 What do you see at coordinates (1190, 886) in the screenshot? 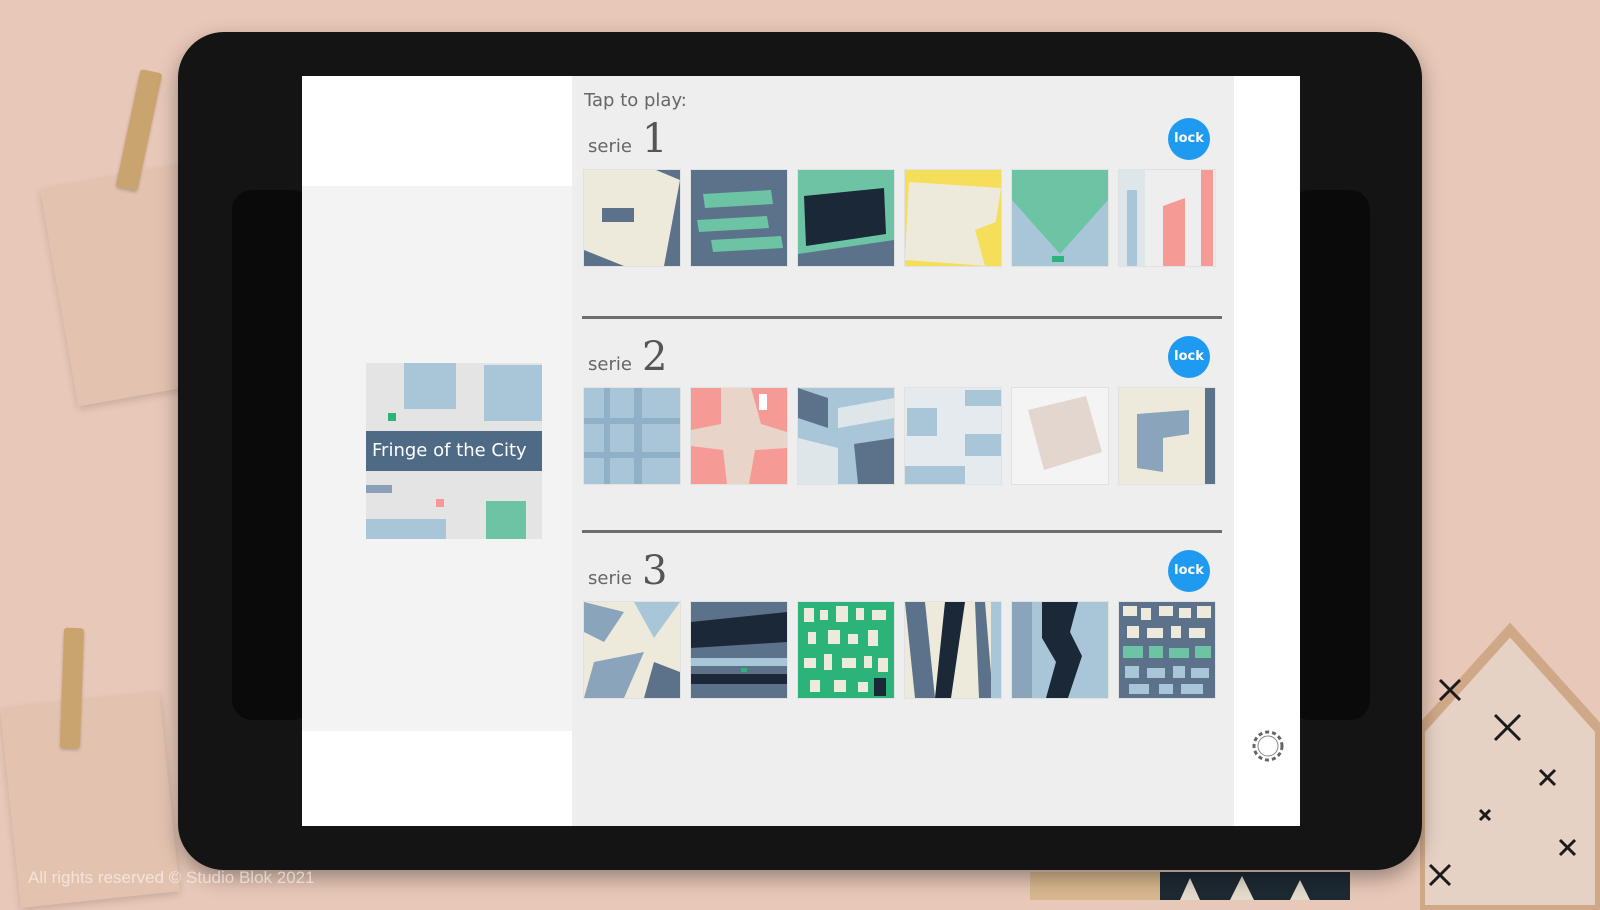
I see `decor-trees-box` at bounding box center [1190, 886].